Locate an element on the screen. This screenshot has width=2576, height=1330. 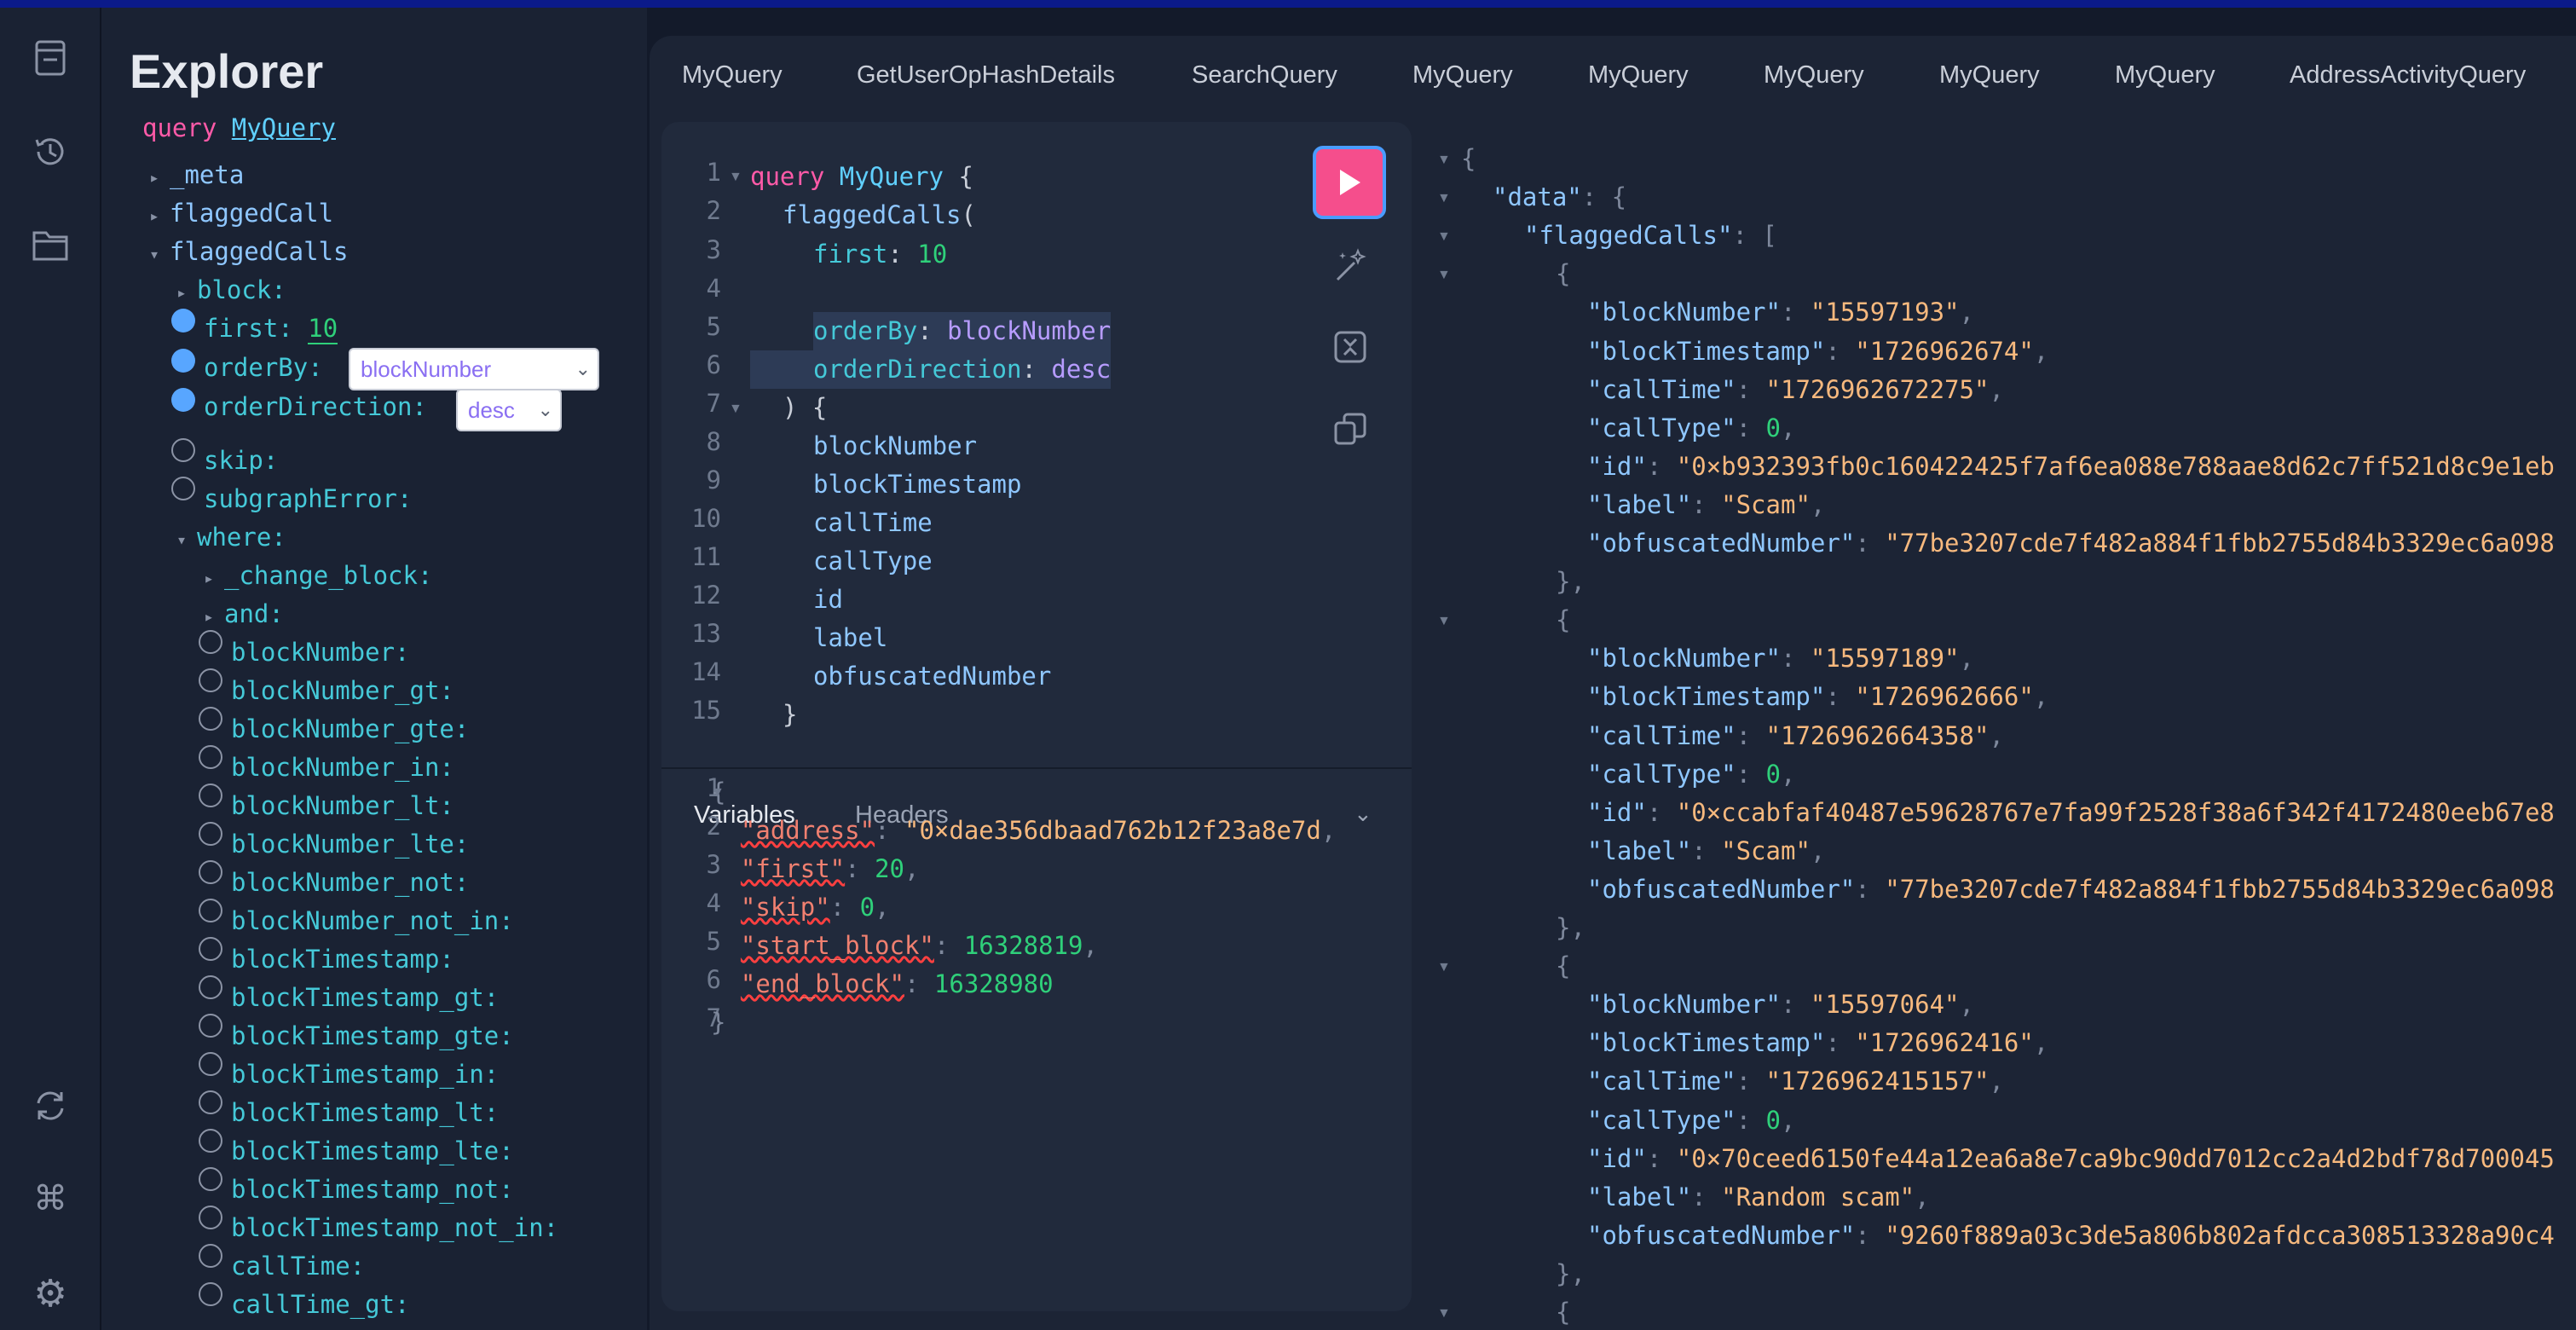
tab-myquery-1: MyQuery is located at coordinates (732, 75).